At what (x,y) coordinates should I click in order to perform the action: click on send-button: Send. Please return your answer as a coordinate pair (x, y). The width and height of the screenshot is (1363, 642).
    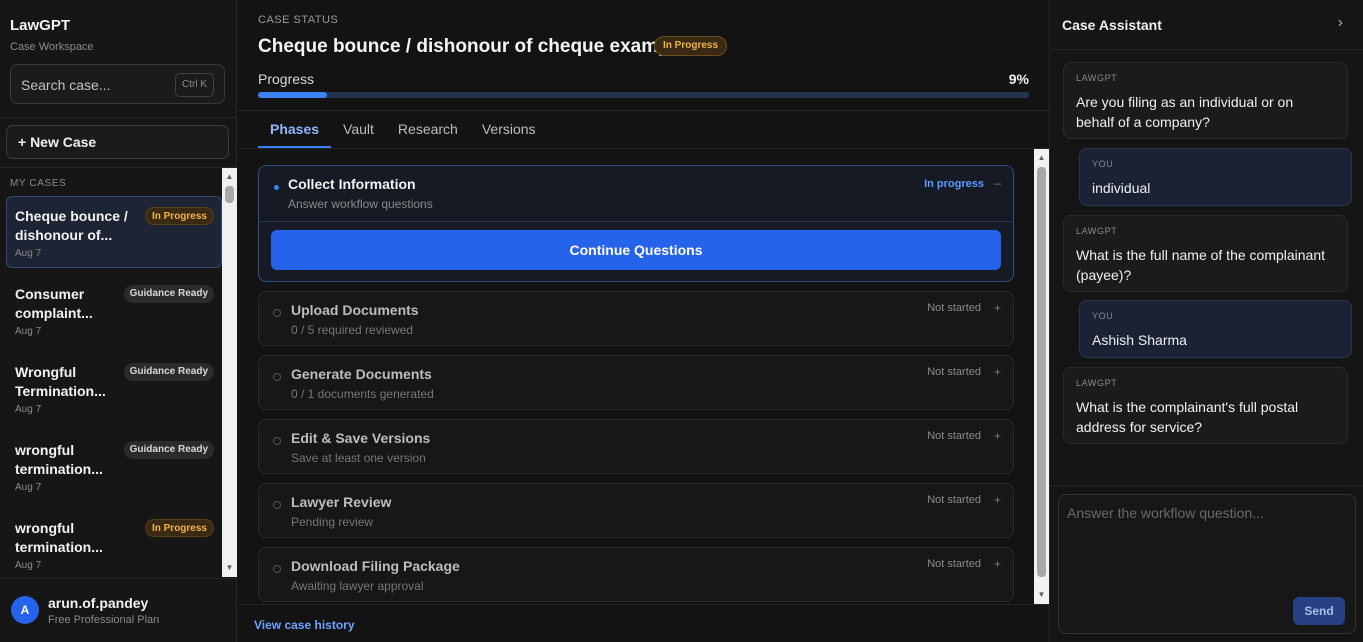
    Looking at the image, I should click on (1319, 611).